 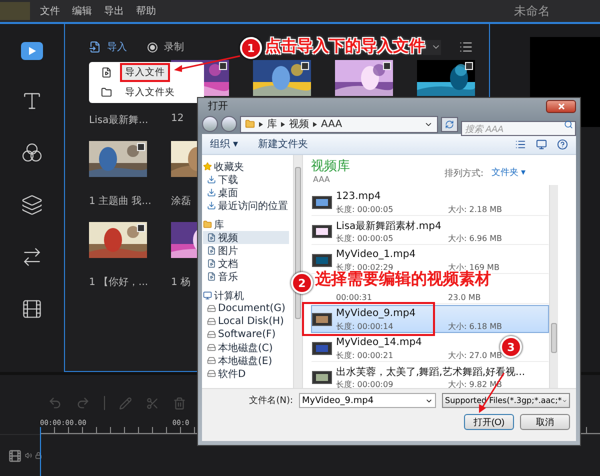 I want to click on back-button, so click(x=210, y=124).